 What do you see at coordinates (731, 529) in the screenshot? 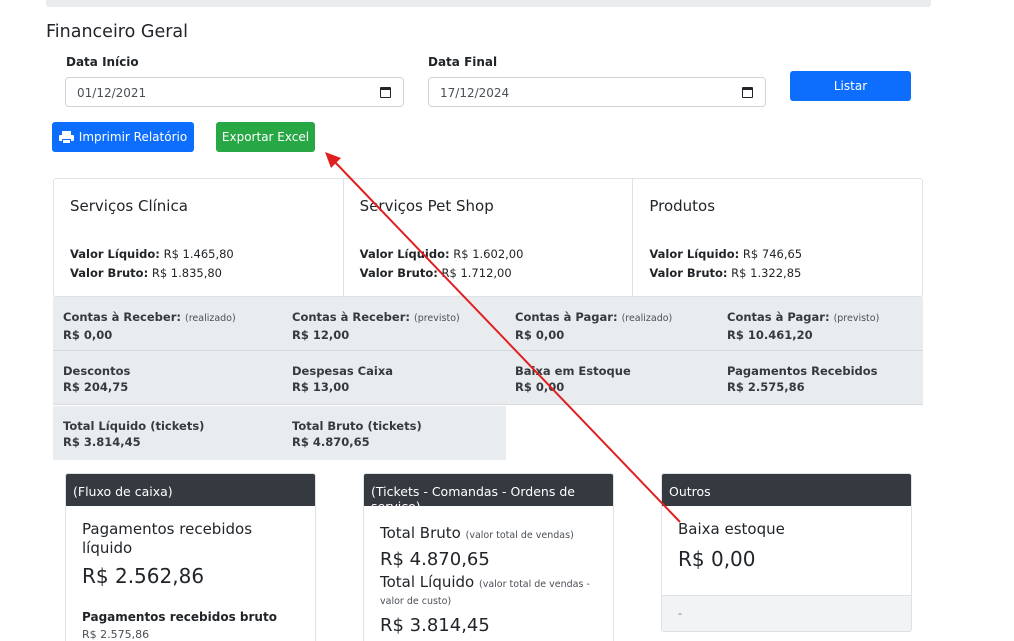
I see `card-label: Baixa estoque` at bounding box center [731, 529].